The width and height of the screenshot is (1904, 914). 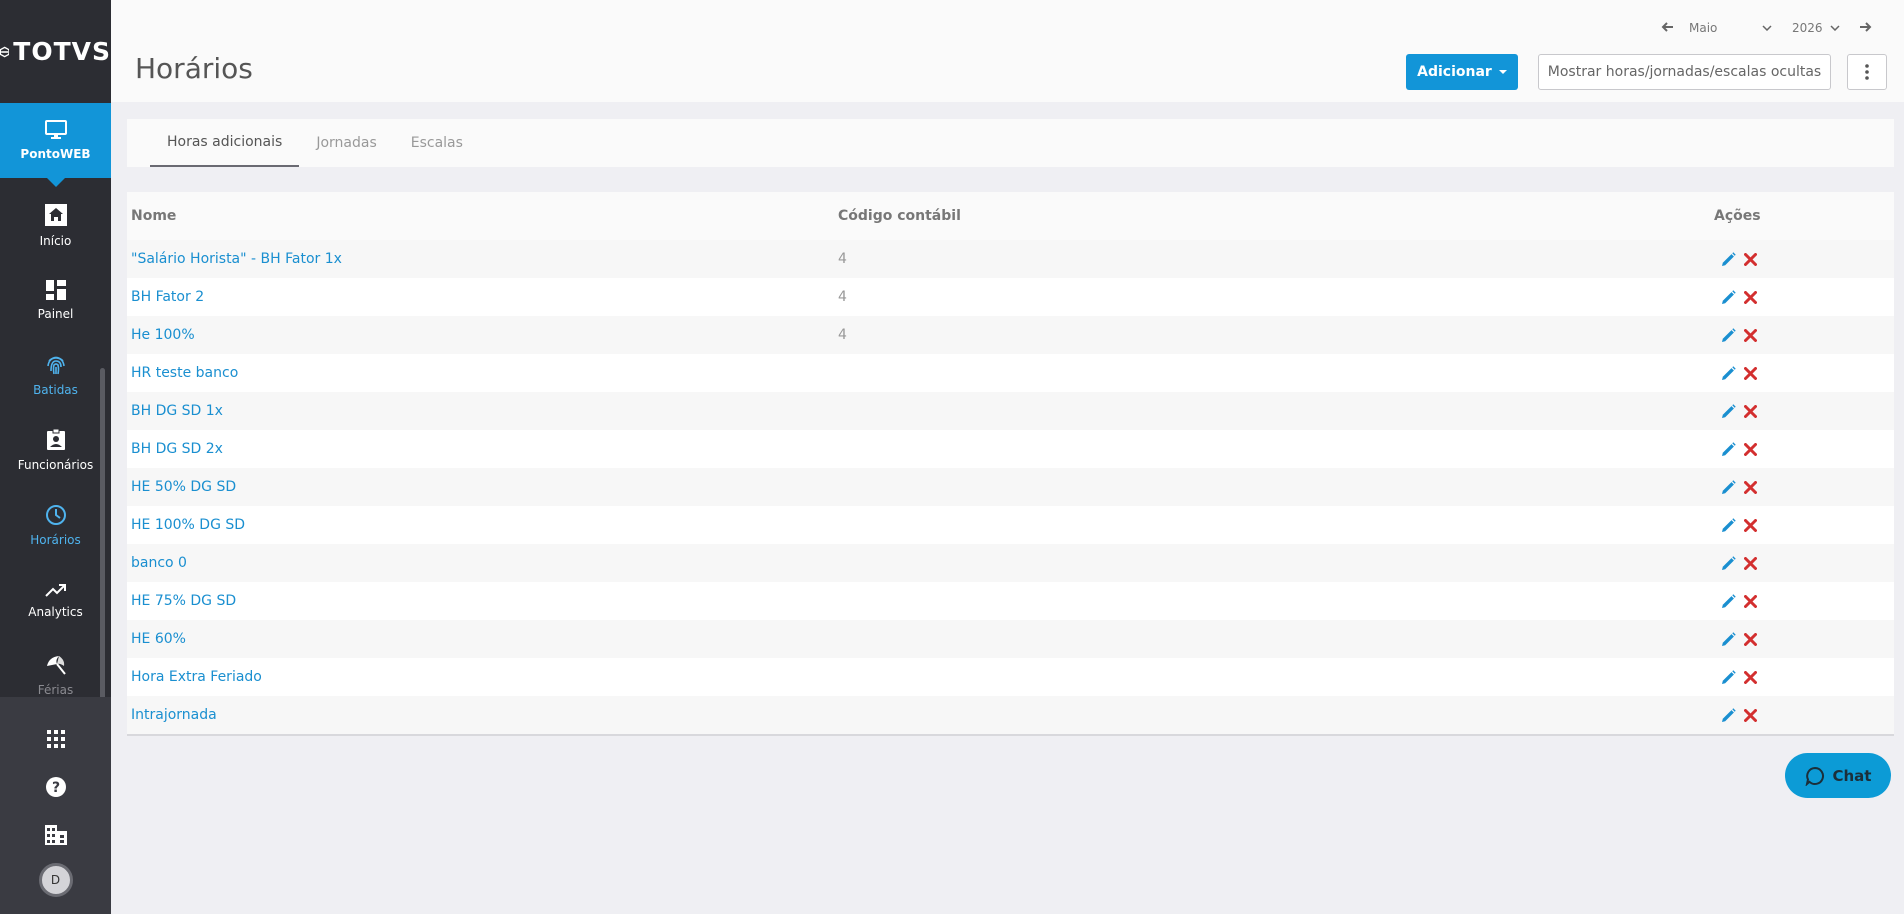 What do you see at coordinates (55, 241) in the screenshot?
I see `sidebar-item-label: Início` at bounding box center [55, 241].